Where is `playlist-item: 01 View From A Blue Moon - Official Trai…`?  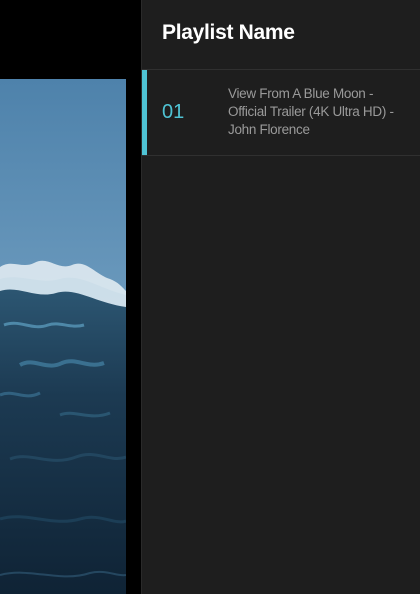
playlist-item: 01 View From A Blue Moon - Official Trai… is located at coordinates (281, 113).